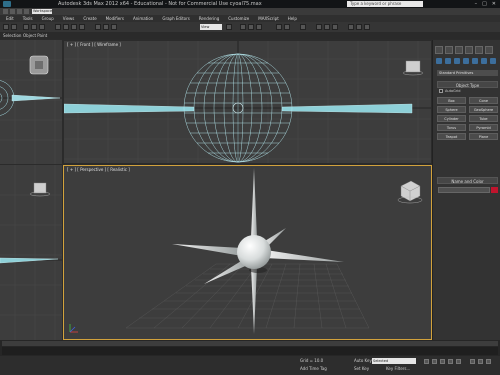  I want to click on curve-editor-icon, so click(319, 27).